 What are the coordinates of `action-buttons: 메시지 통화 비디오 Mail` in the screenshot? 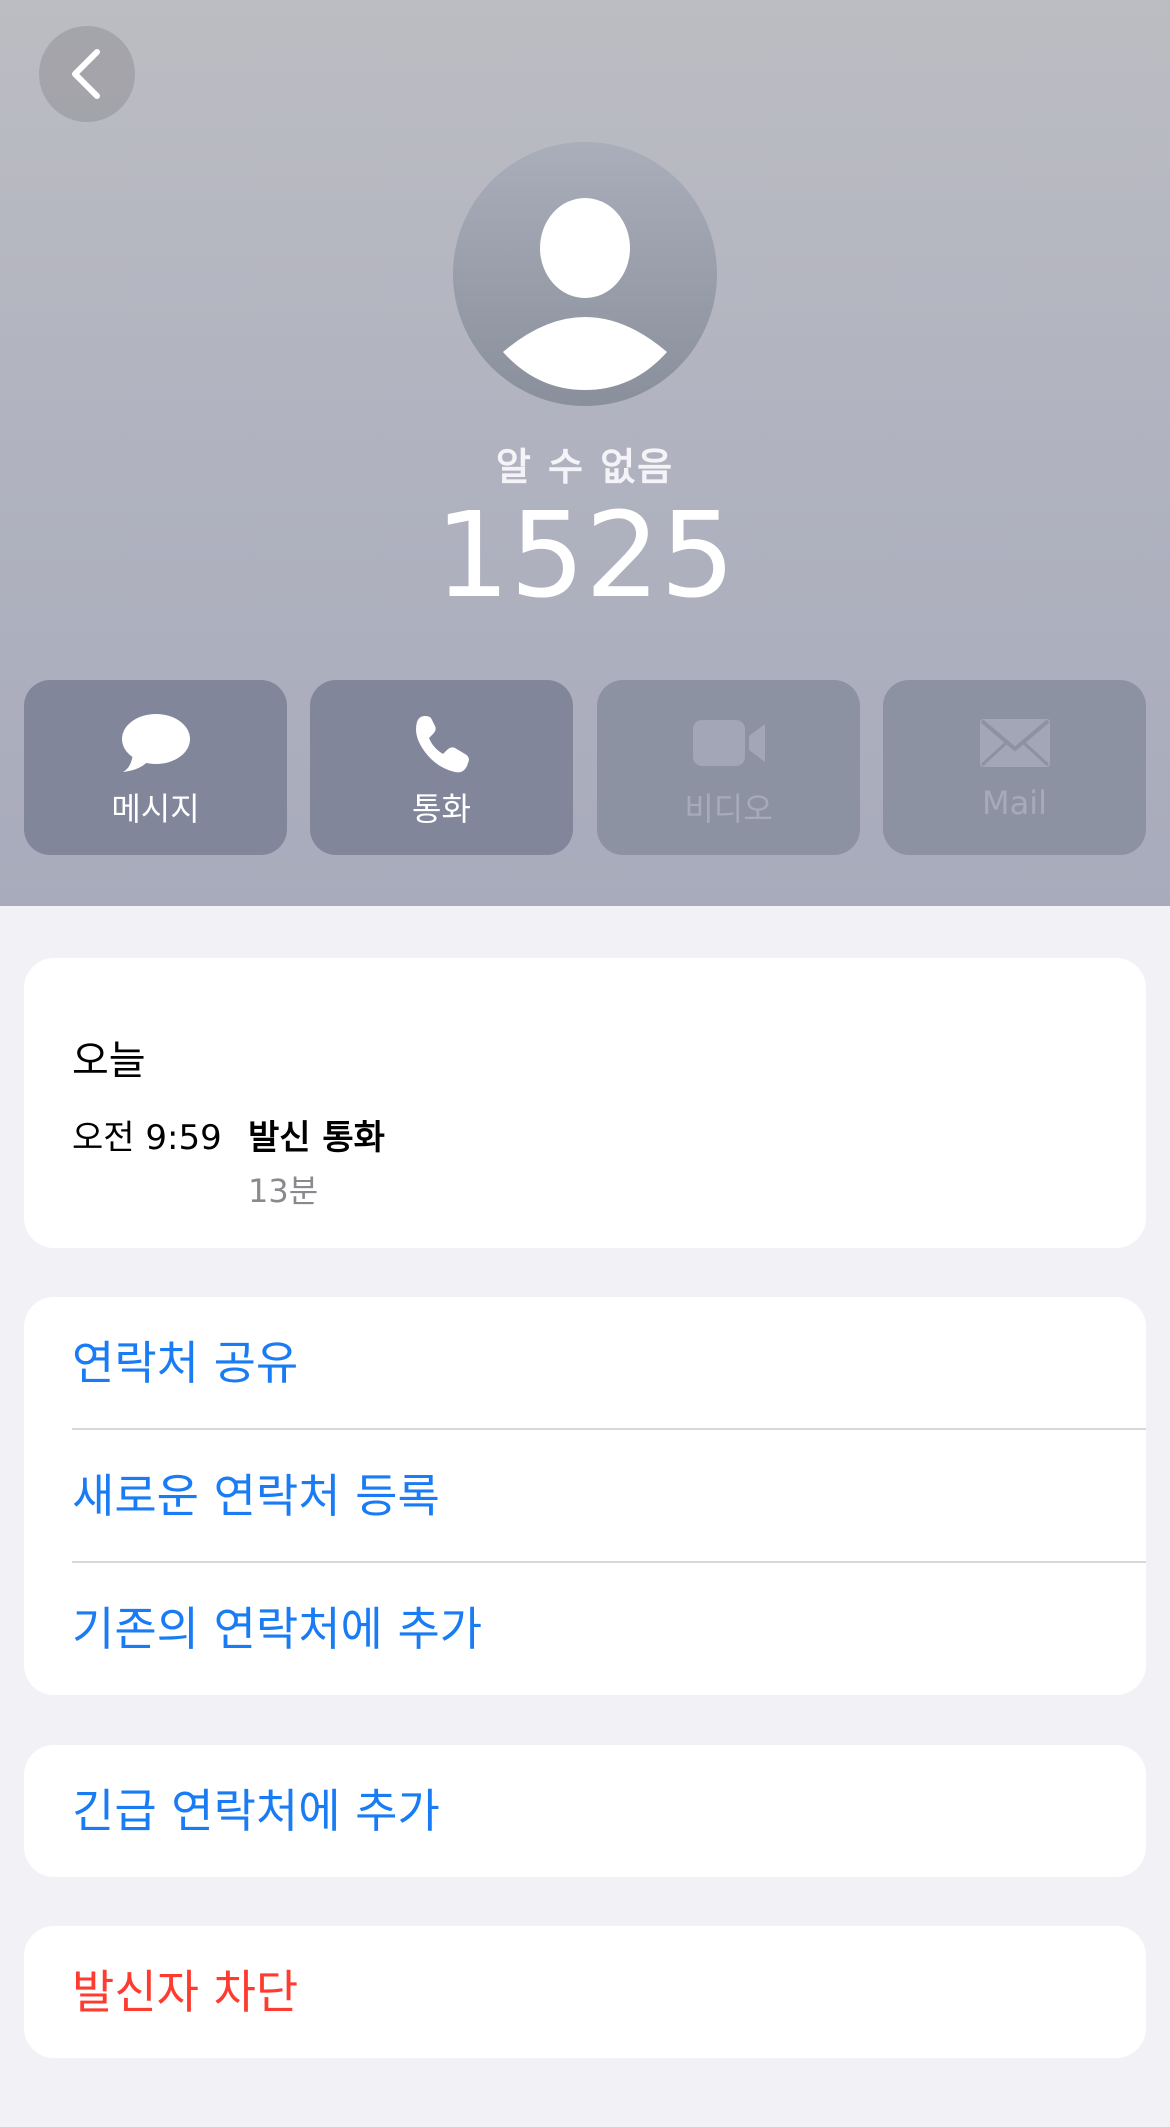 It's located at (585, 767).